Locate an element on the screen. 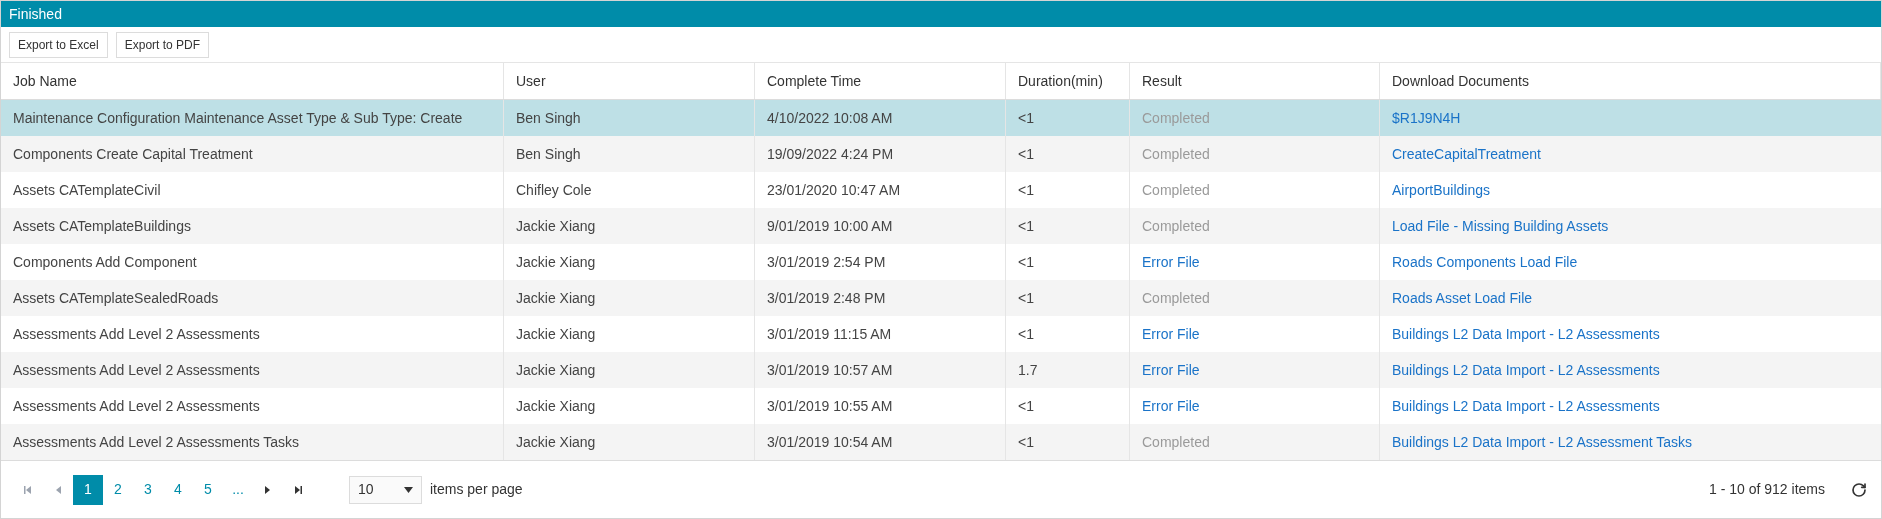 Image resolution: width=1882 pixels, height=519 pixels. column-header: Result is located at coordinates (1255, 81).